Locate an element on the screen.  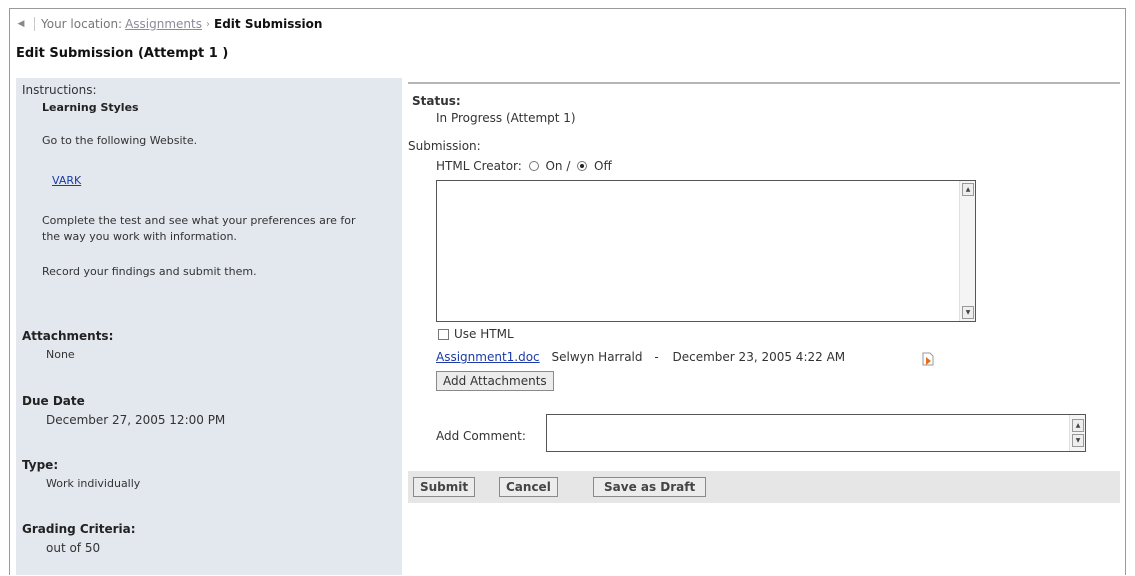
instructions-line-2b: the way you work with information. is located at coordinates (139, 236).